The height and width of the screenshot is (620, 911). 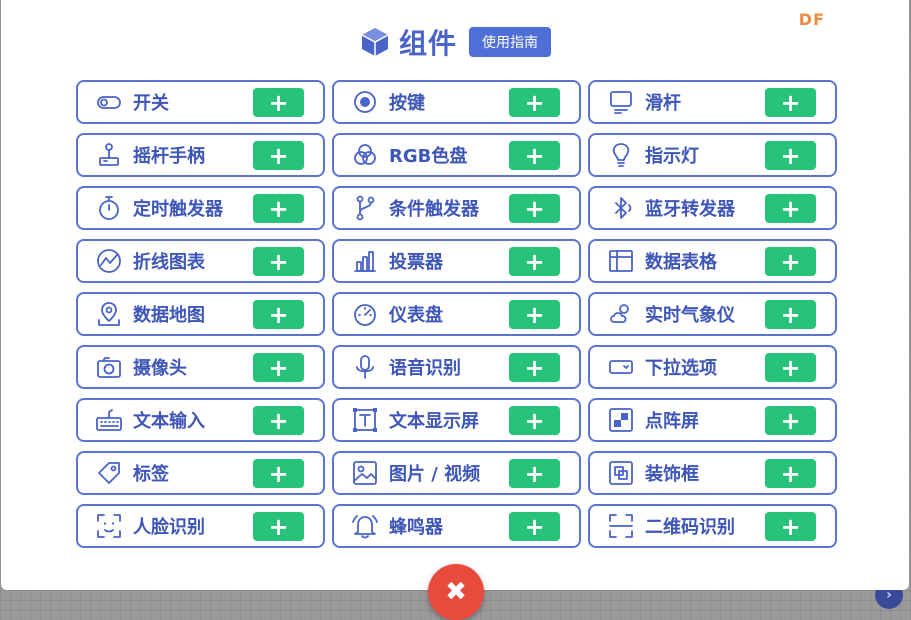 I want to click on component-card: 定时触发器 +, so click(x=200, y=208).